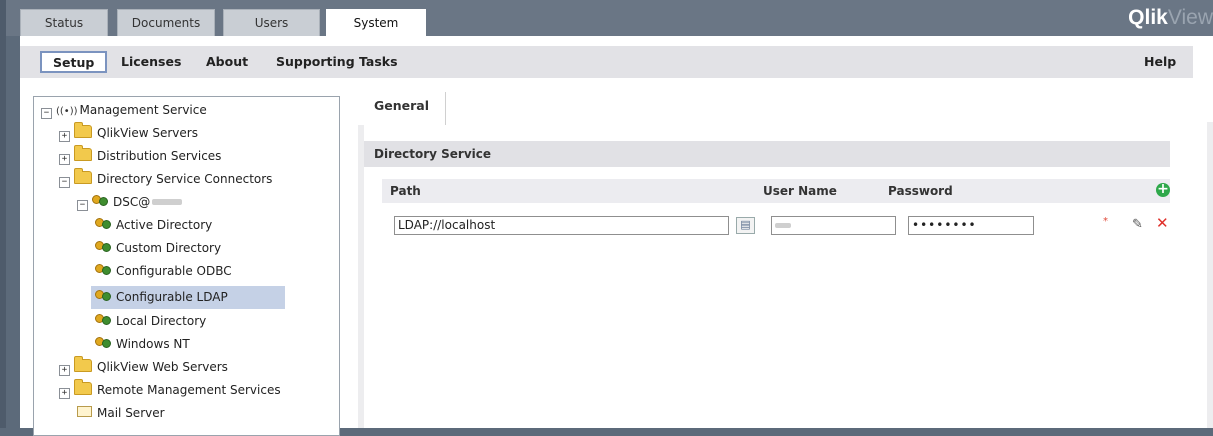 The image size is (1213, 436). What do you see at coordinates (800, 191) in the screenshot?
I see `column-user-name: User Name` at bounding box center [800, 191].